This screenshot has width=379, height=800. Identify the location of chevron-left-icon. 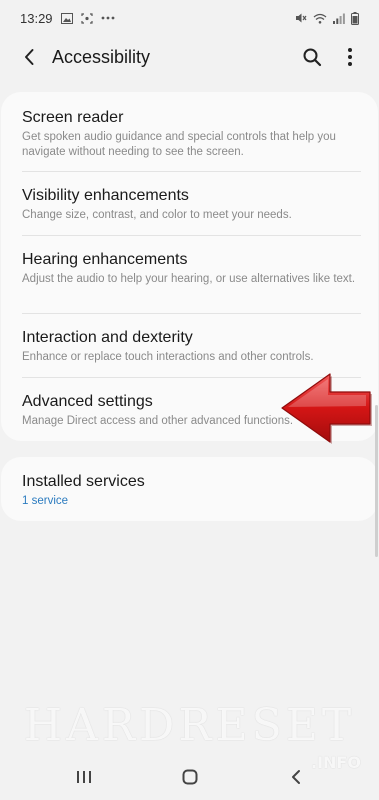
(29, 57).